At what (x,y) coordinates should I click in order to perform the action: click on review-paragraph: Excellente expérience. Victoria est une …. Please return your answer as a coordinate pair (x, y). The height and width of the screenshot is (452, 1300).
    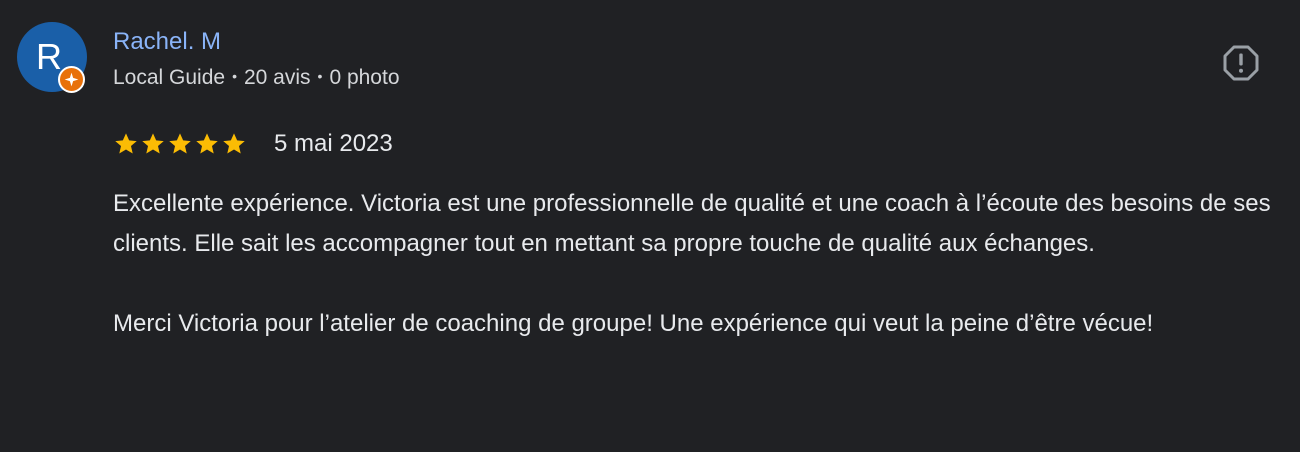
    Looking at the image, I should click on (692, 223).